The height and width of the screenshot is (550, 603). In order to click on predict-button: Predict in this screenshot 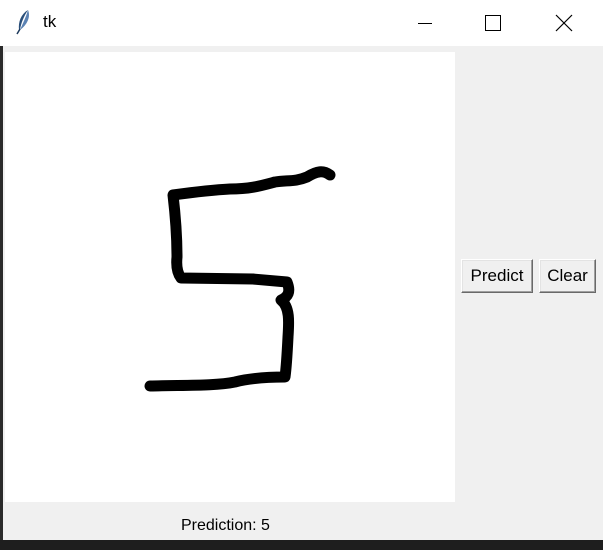, I will do `click(497, 276)`.